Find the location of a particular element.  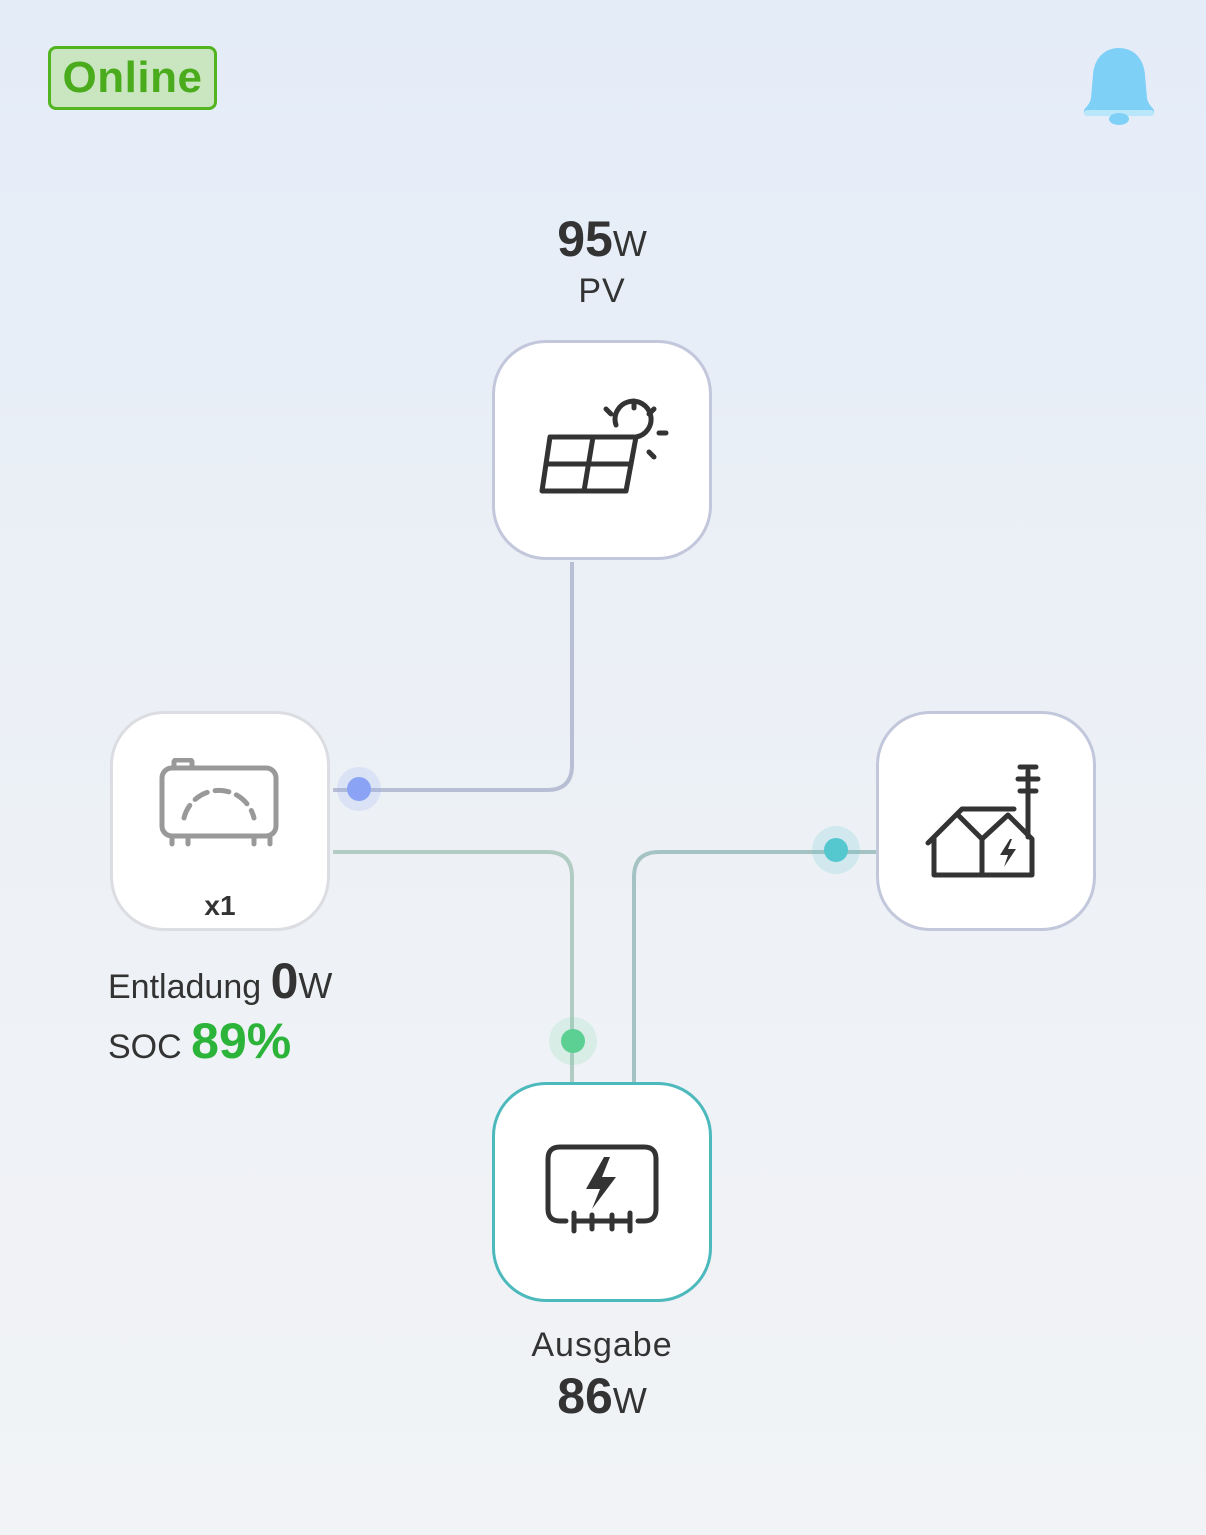

battery-node: x1 is located at coordinates (220, 821).